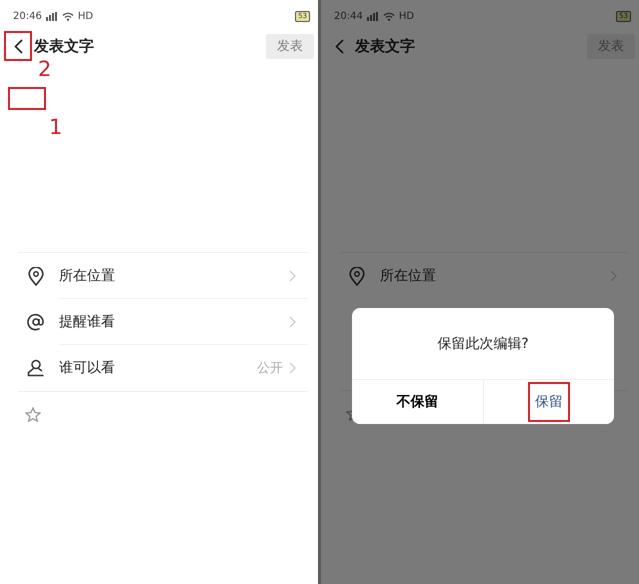 The width and height of the screenshot is (639, 584). What do you see at coordinates (36, 368) in the screenshot?
I see `person-icon` at bounding box center [36, 368].